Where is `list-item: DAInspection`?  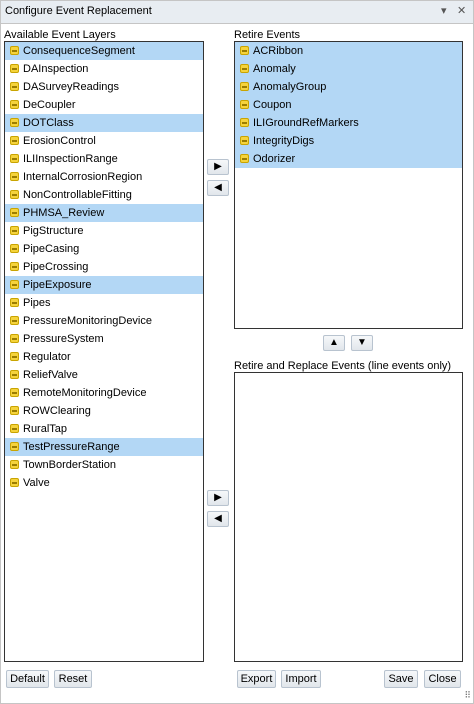 list-item: DAInspection is located at coordinates (104, 69).